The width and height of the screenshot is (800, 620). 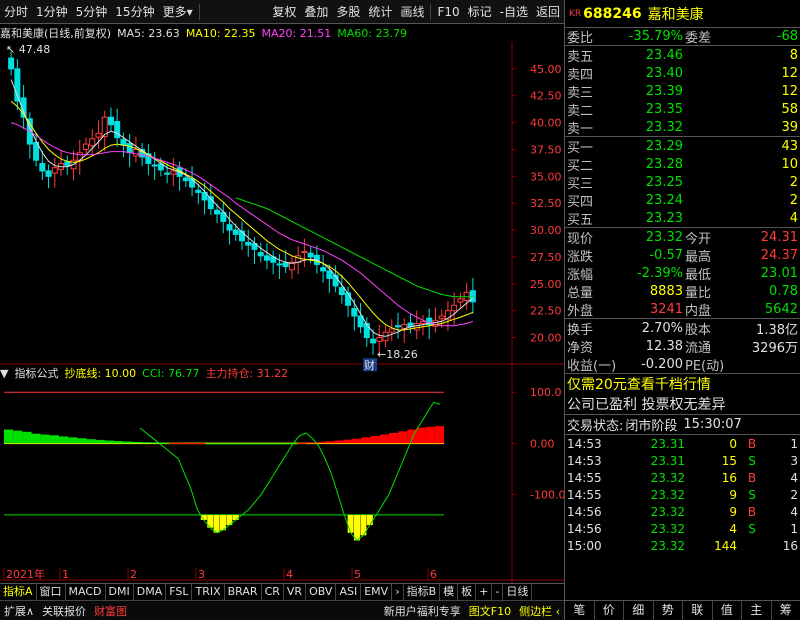 What do you see at coordinates (208, 592) in the screenshot?
I see `indicator-tab-7: TRIX` at bounding box center [208, 592].